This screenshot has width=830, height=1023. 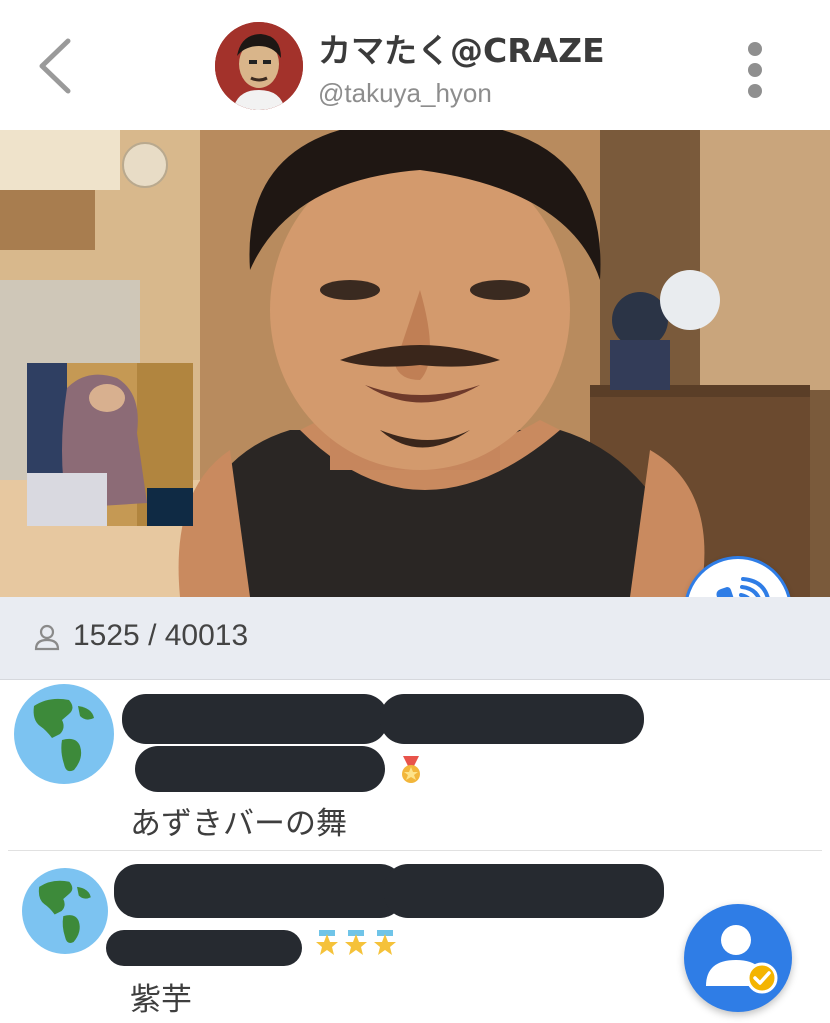 I want to click on host-caricature-image, so click(x=259, y=66).